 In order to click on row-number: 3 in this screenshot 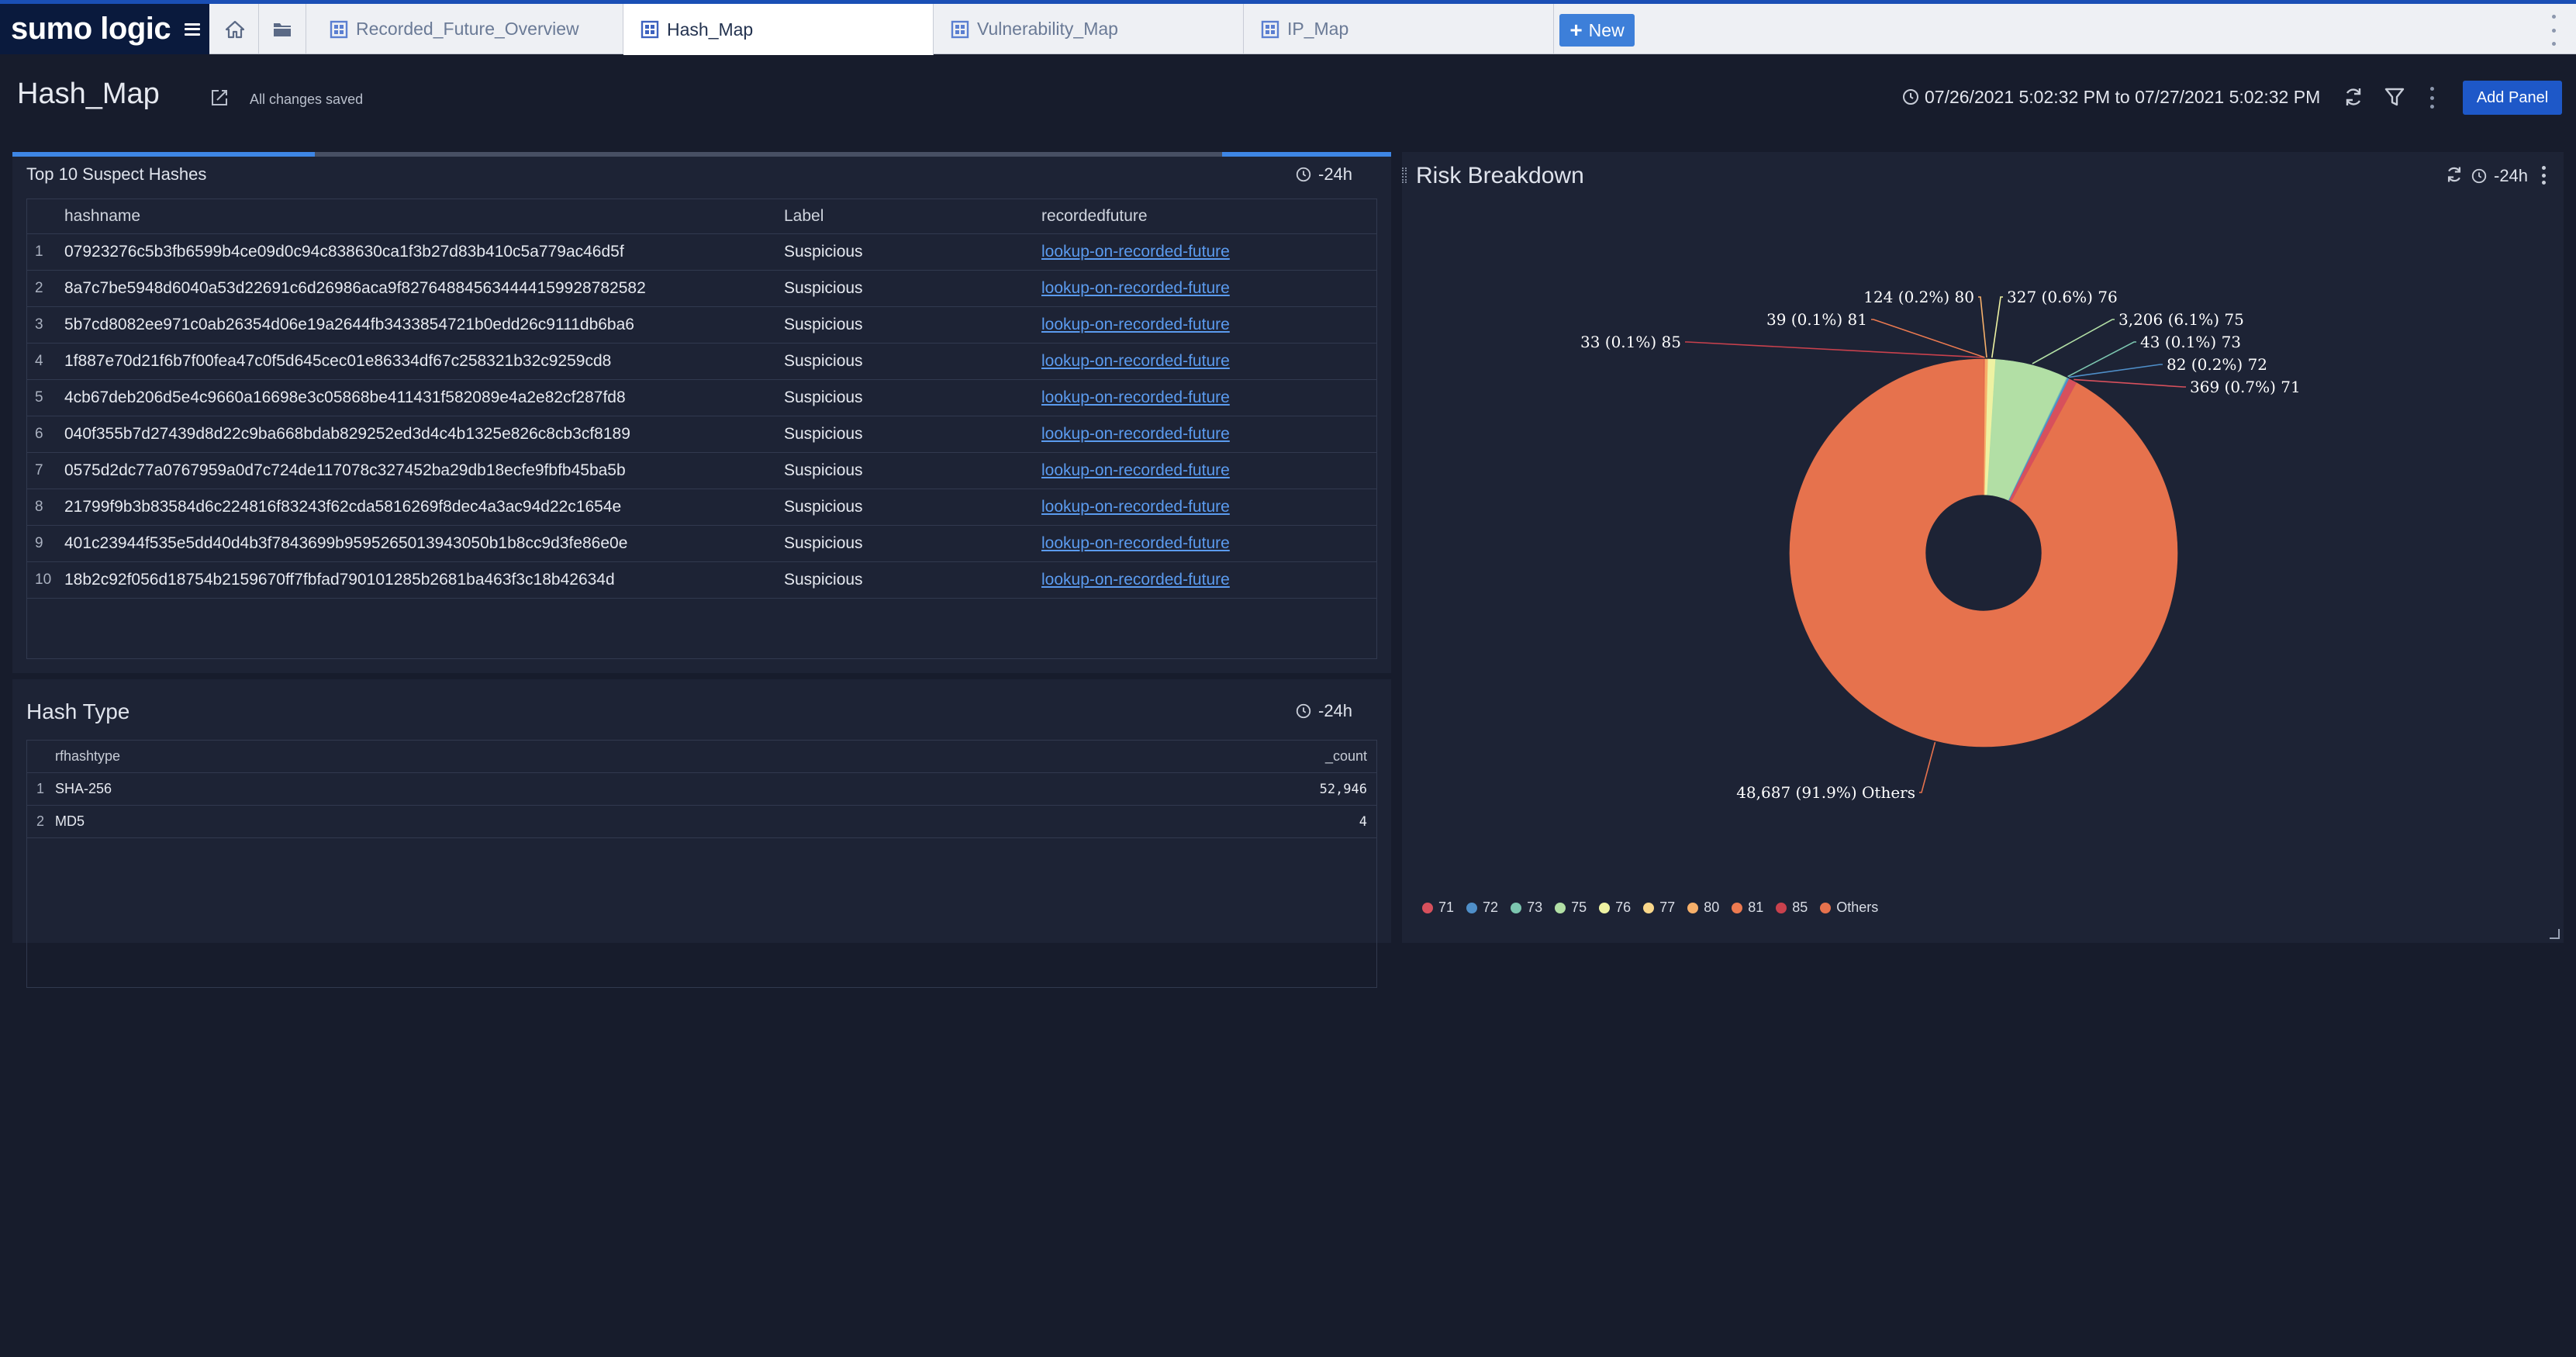, I will do `click(39, 325)`.